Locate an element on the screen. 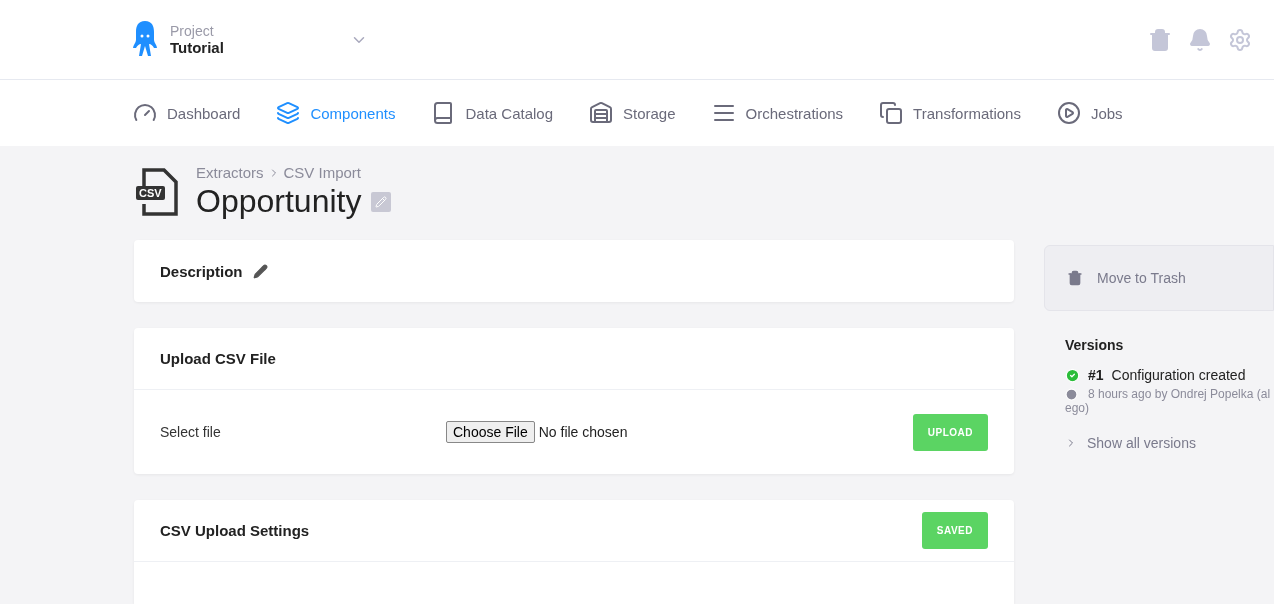  breadcrumb-link: Extractors is located at coordinates (230, 172).